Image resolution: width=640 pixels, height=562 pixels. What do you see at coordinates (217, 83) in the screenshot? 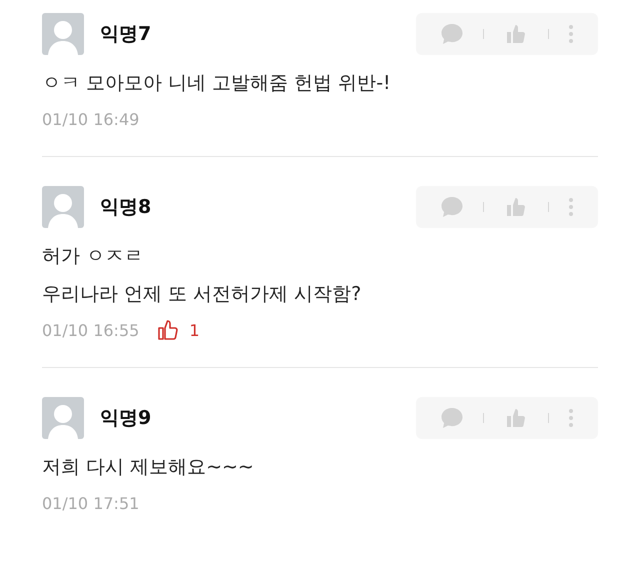
I see `comment-text: ㅇㅋ 모아모아 니네 고발해줌 헌법 위반-!` at bounding box center [217, 83].